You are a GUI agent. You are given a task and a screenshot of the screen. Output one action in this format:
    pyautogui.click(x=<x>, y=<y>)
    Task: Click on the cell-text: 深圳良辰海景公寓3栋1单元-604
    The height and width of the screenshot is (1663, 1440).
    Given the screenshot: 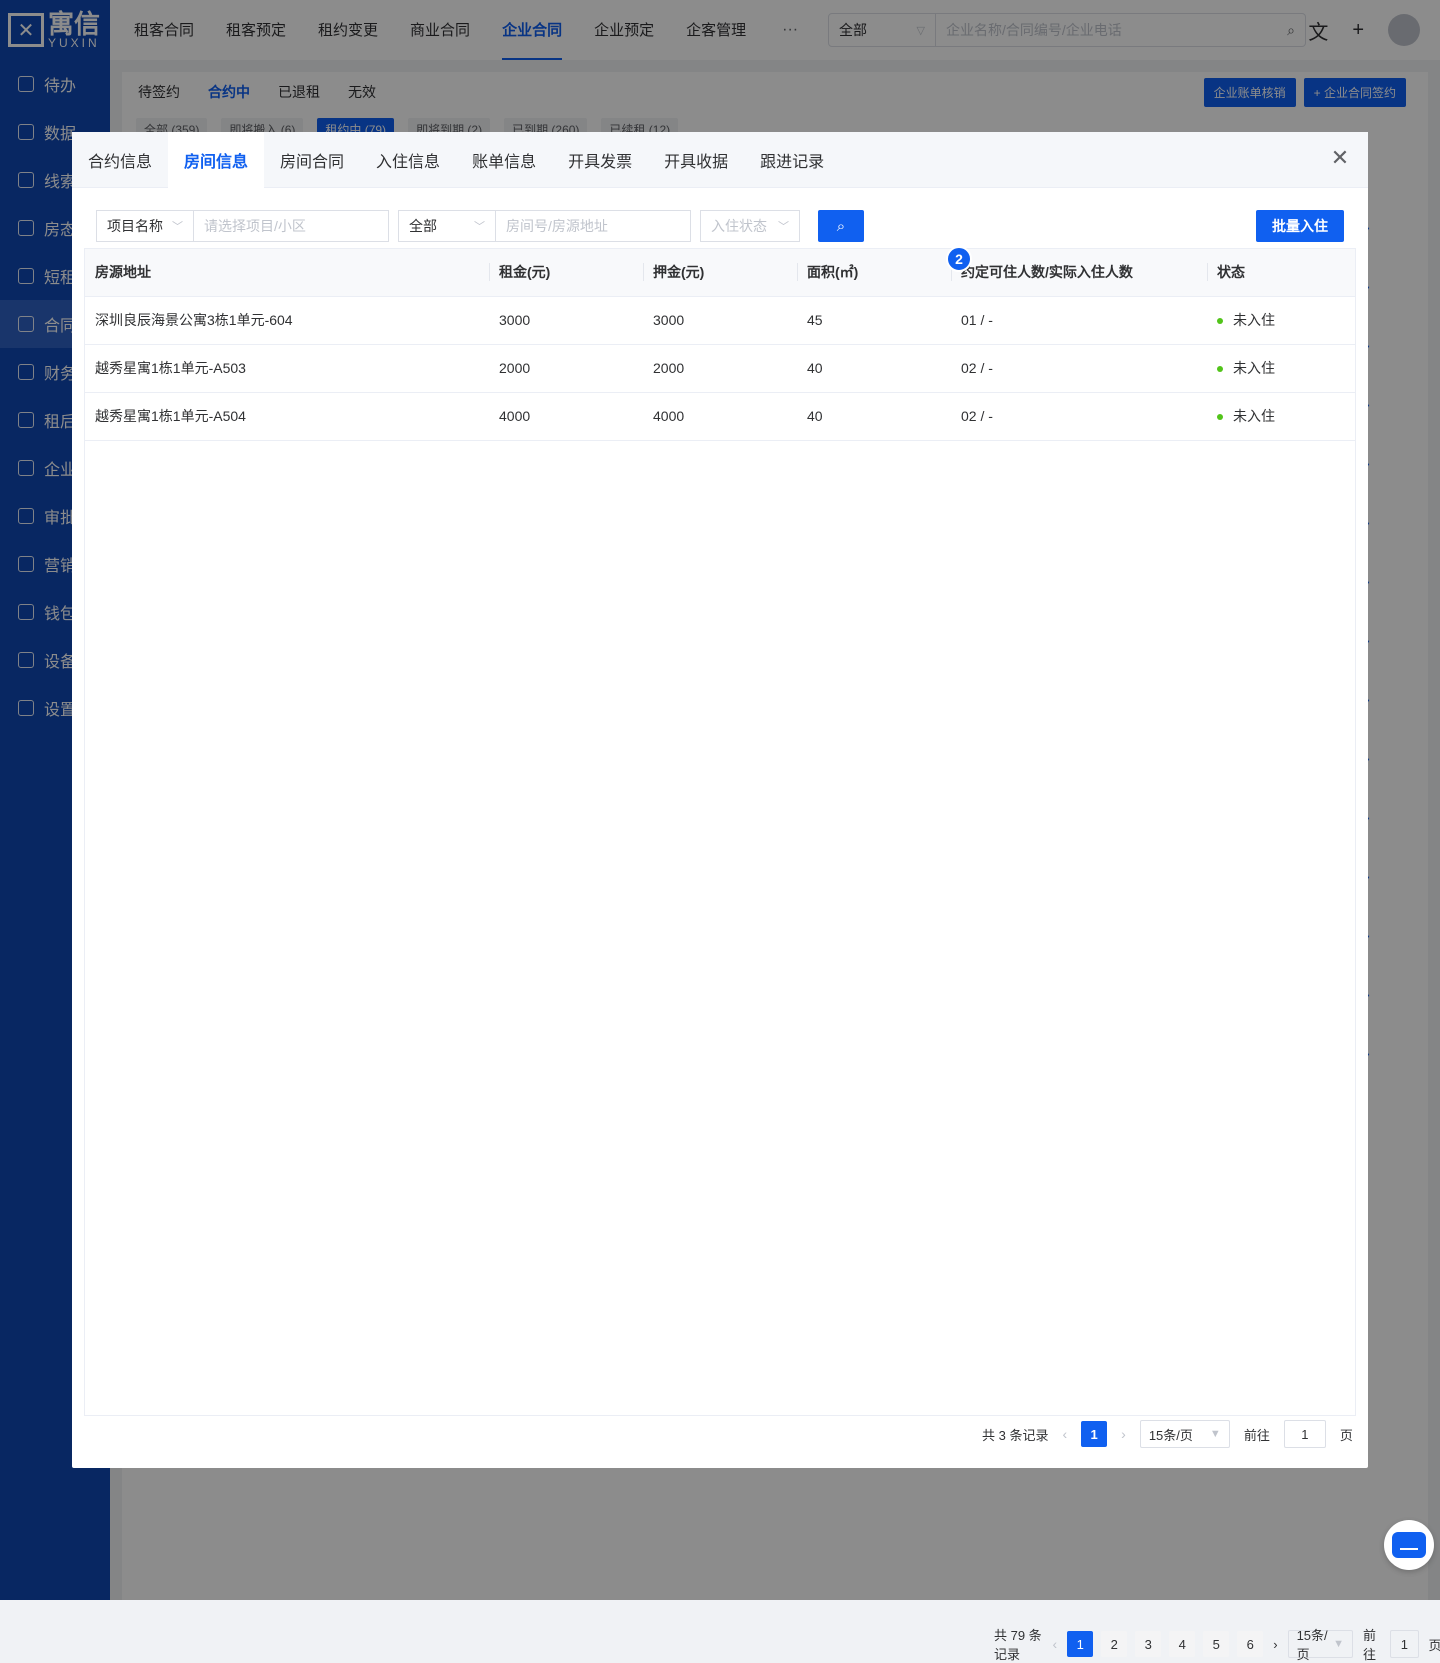 What is the action you would take?
    pyautogui.click(x=194, y=320)
    